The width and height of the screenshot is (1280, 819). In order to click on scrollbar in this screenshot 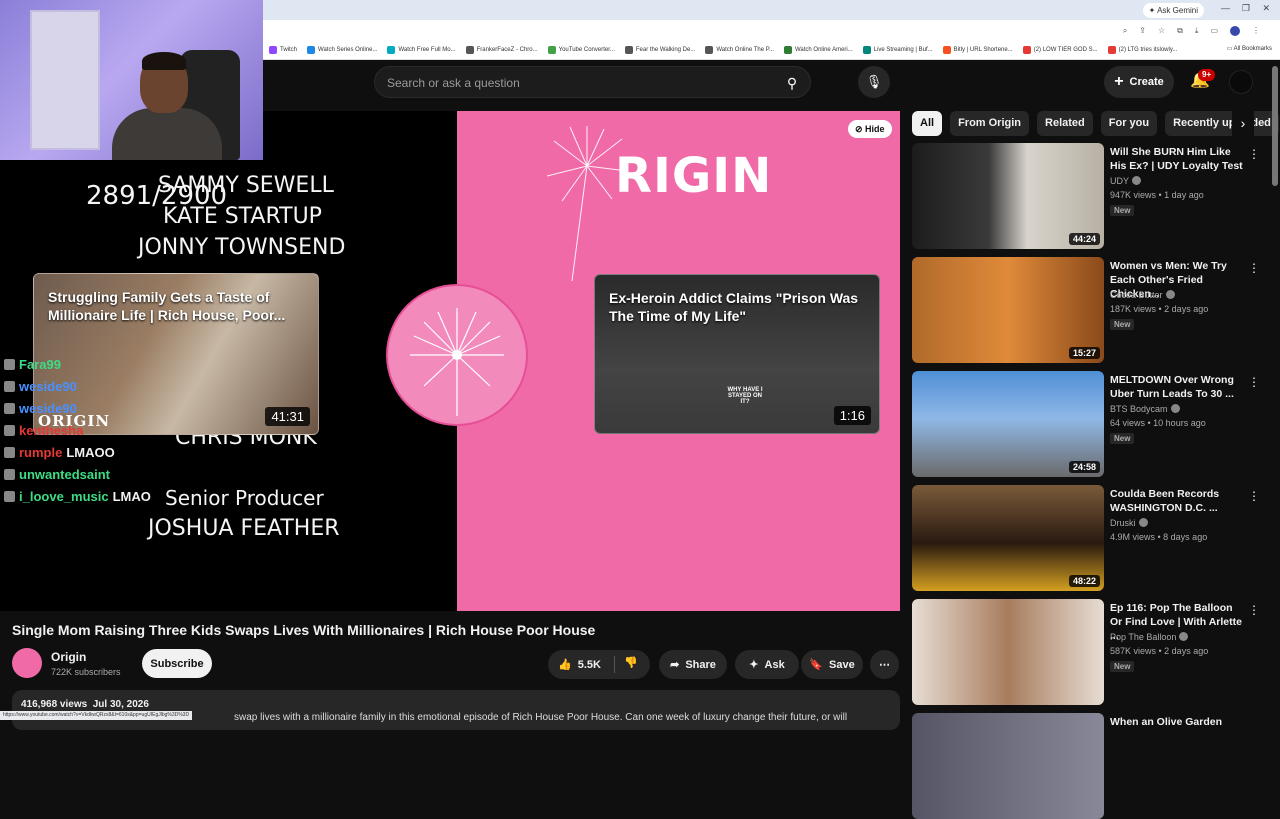, I will do `click(1275, 126)`.